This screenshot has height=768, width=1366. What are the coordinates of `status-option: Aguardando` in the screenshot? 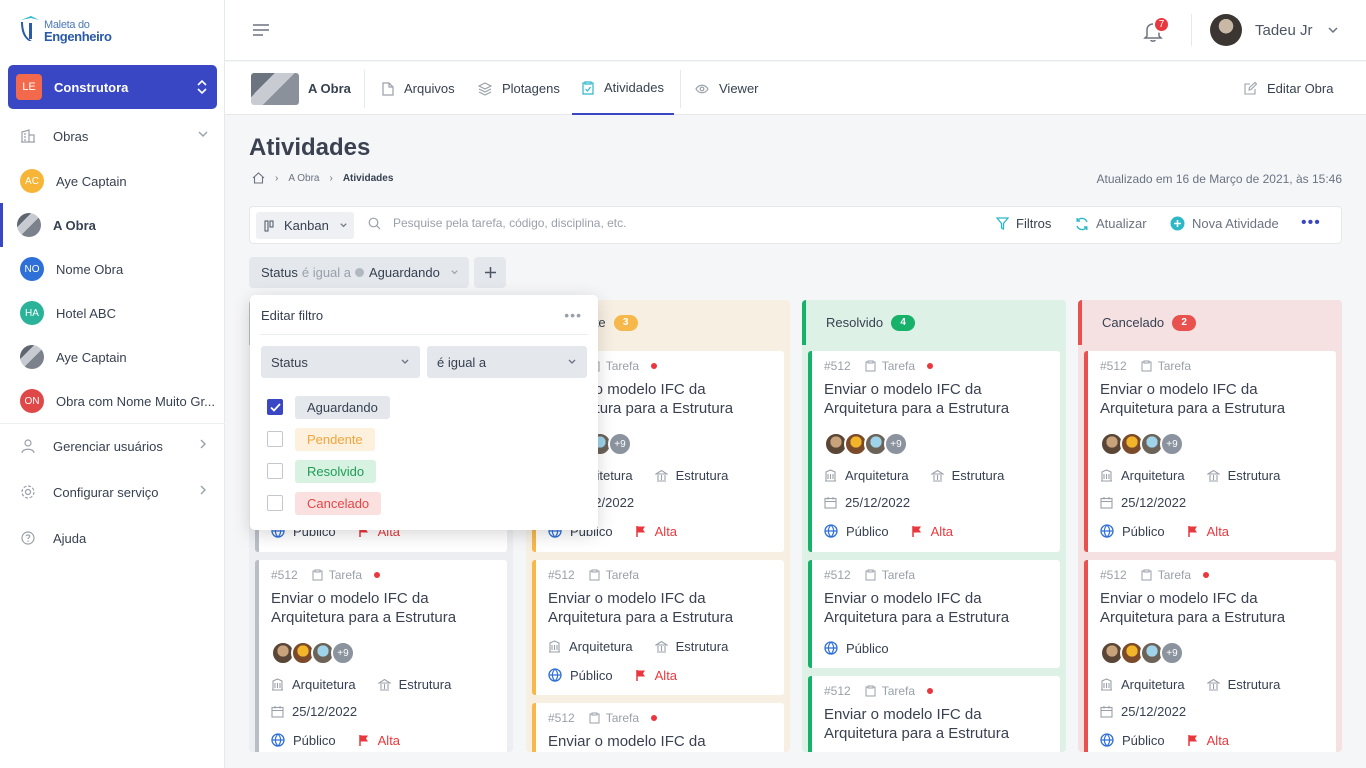 It's located at (328, 407).